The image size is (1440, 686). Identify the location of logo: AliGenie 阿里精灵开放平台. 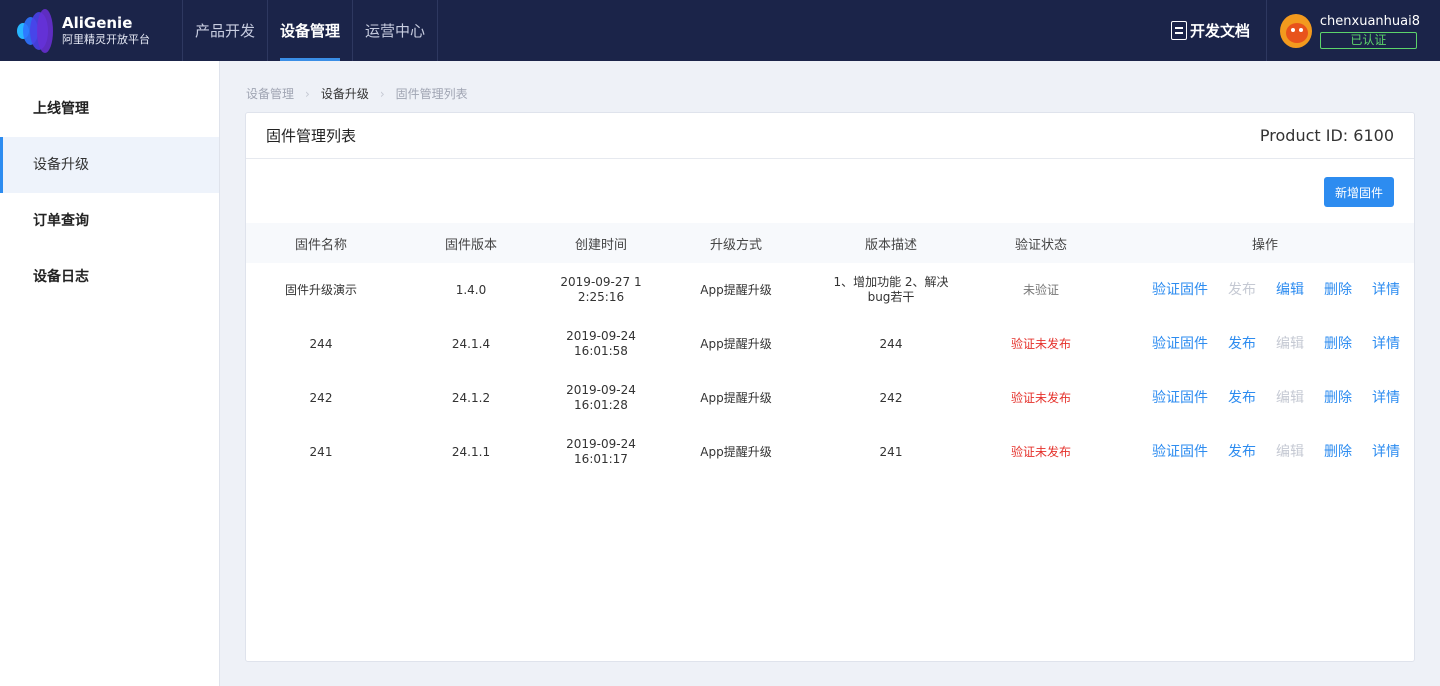
(91, 30).